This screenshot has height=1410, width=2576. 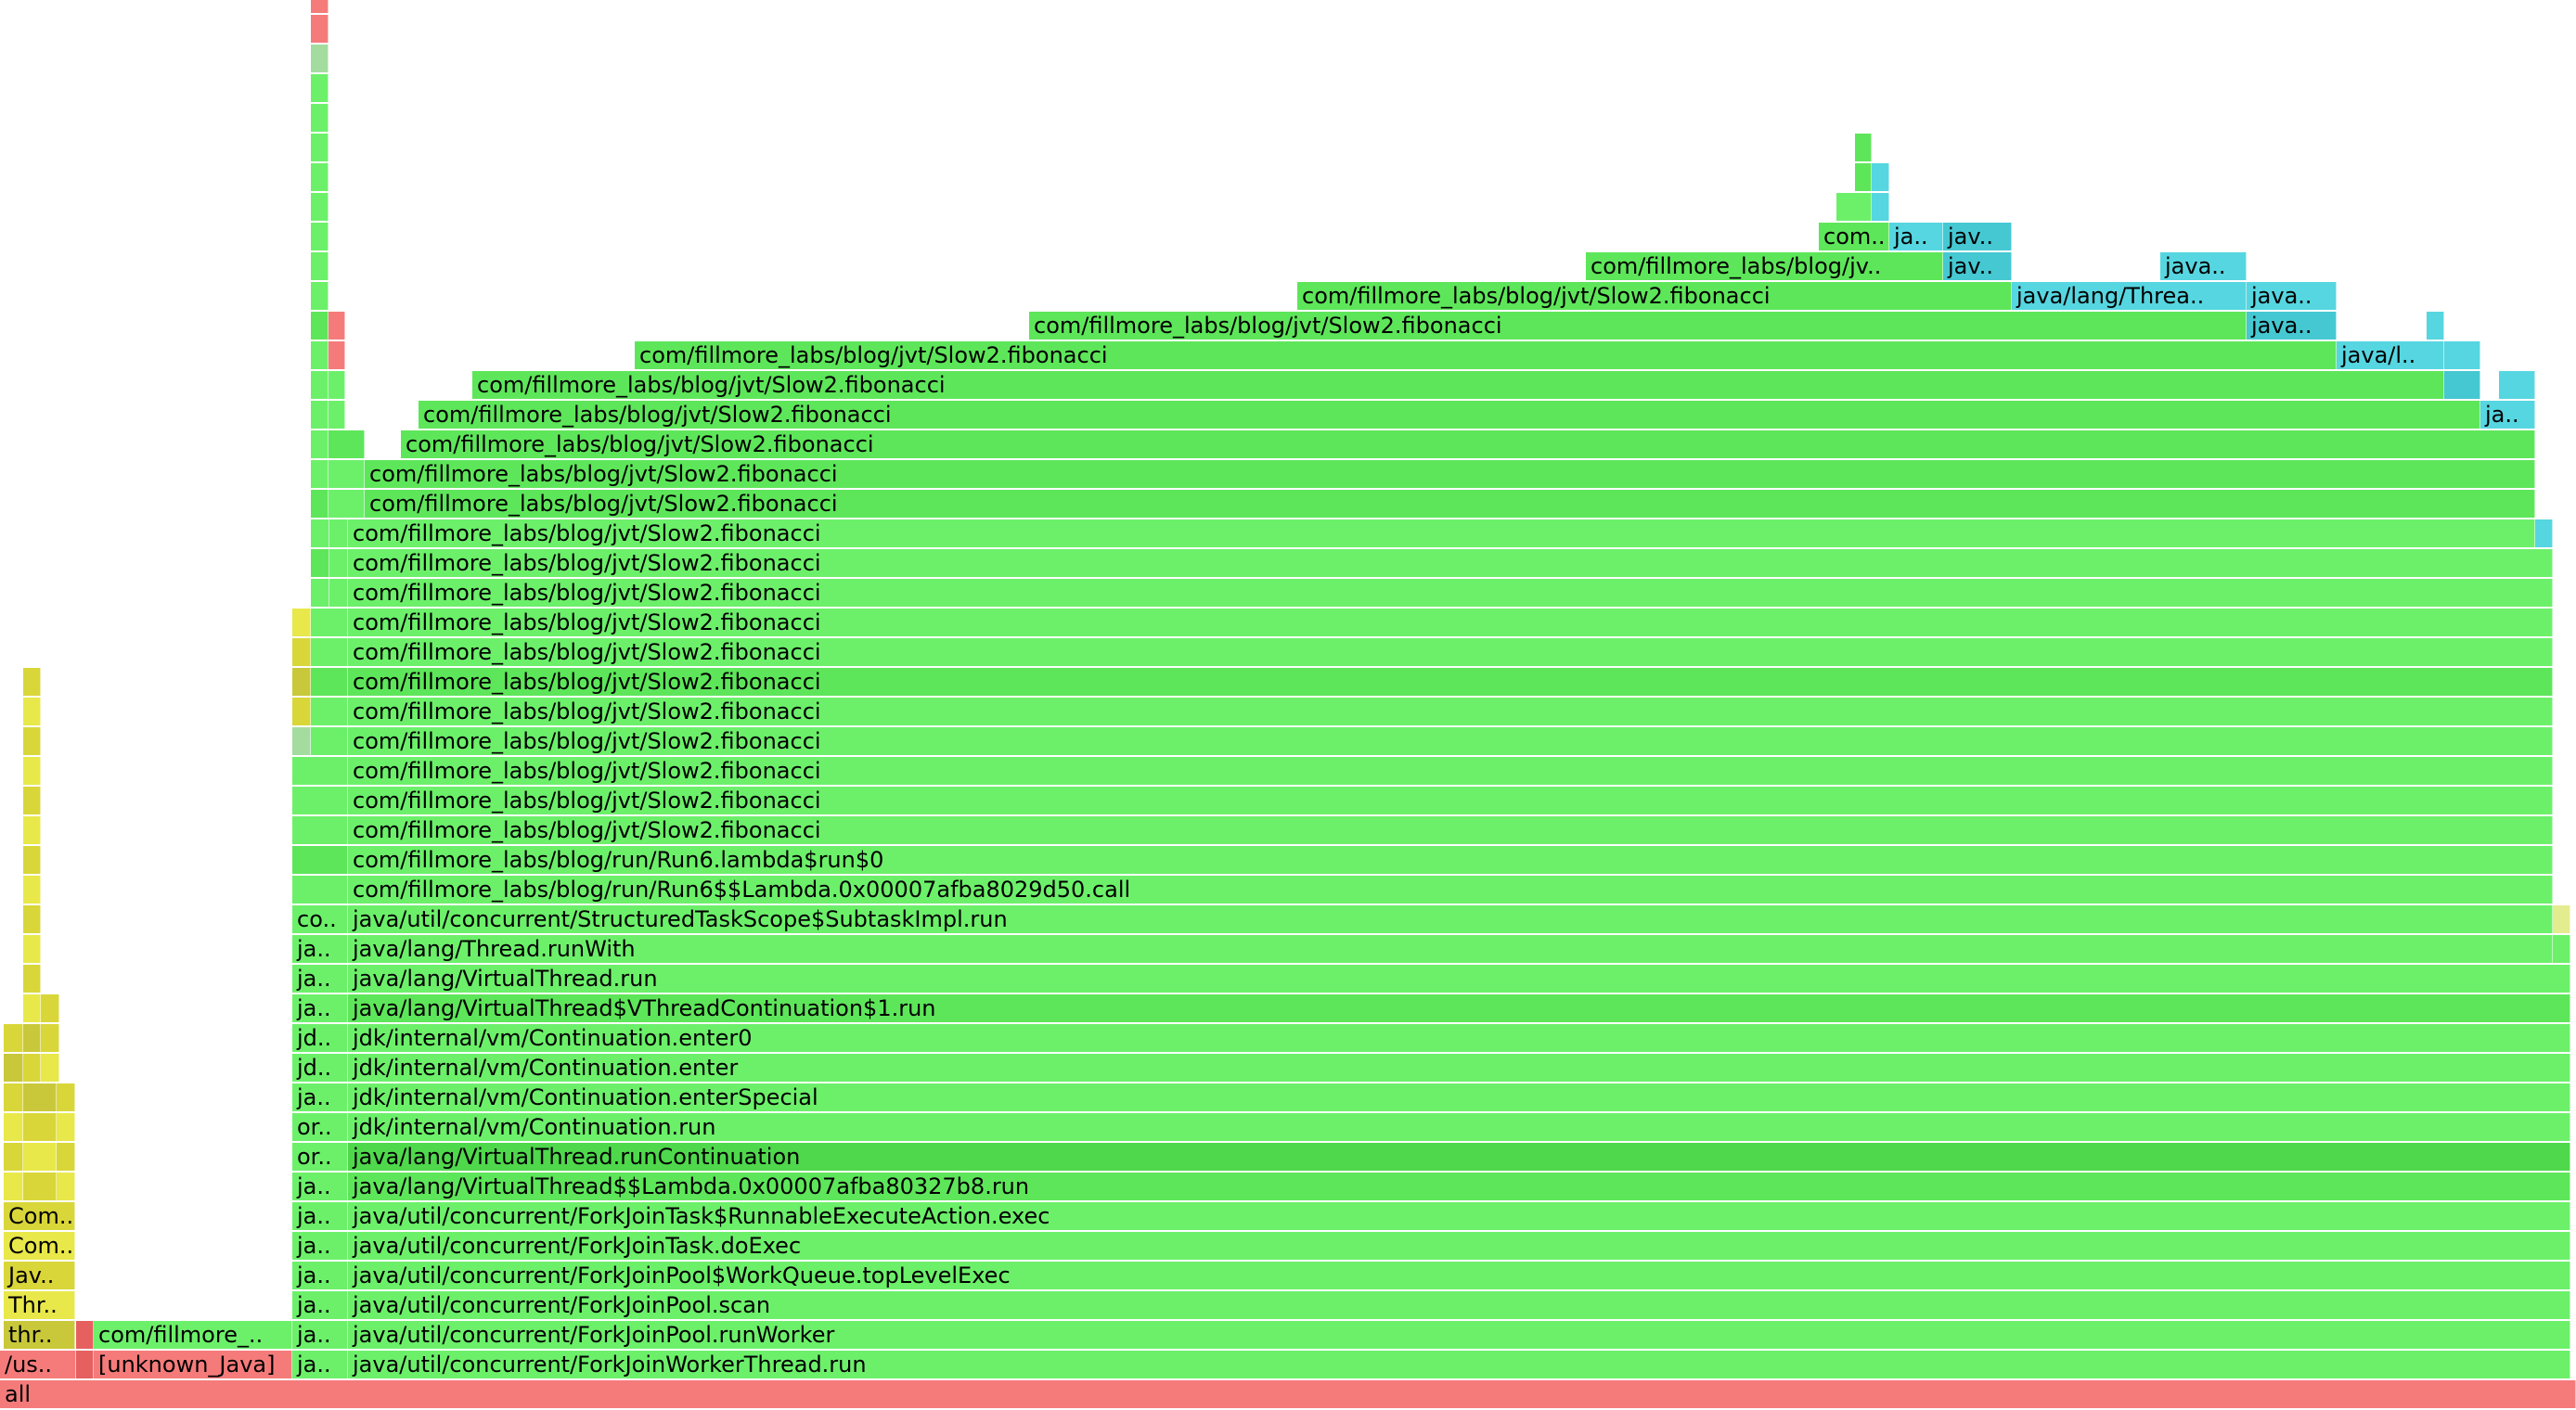 What do you see at coordinates (193, 1364) in the screenshot?
I see `stack-frame: [unknown_Java]` at bounding box center [193, 1364].